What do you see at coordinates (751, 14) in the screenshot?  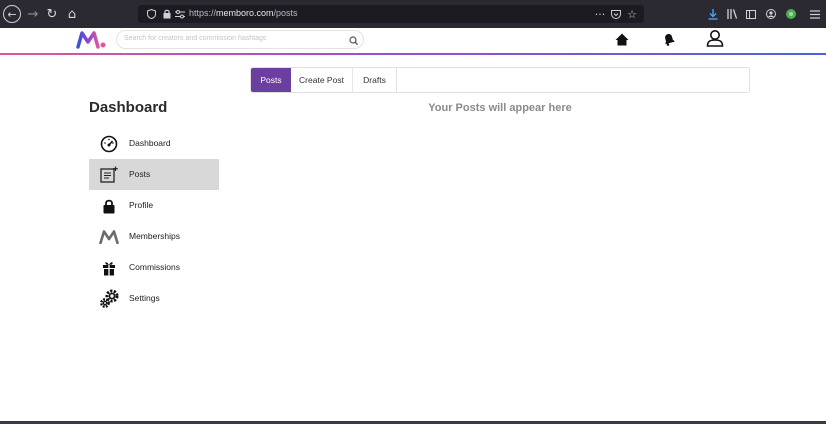 I see `sidebar-icon` at bounding box center [751, 14].